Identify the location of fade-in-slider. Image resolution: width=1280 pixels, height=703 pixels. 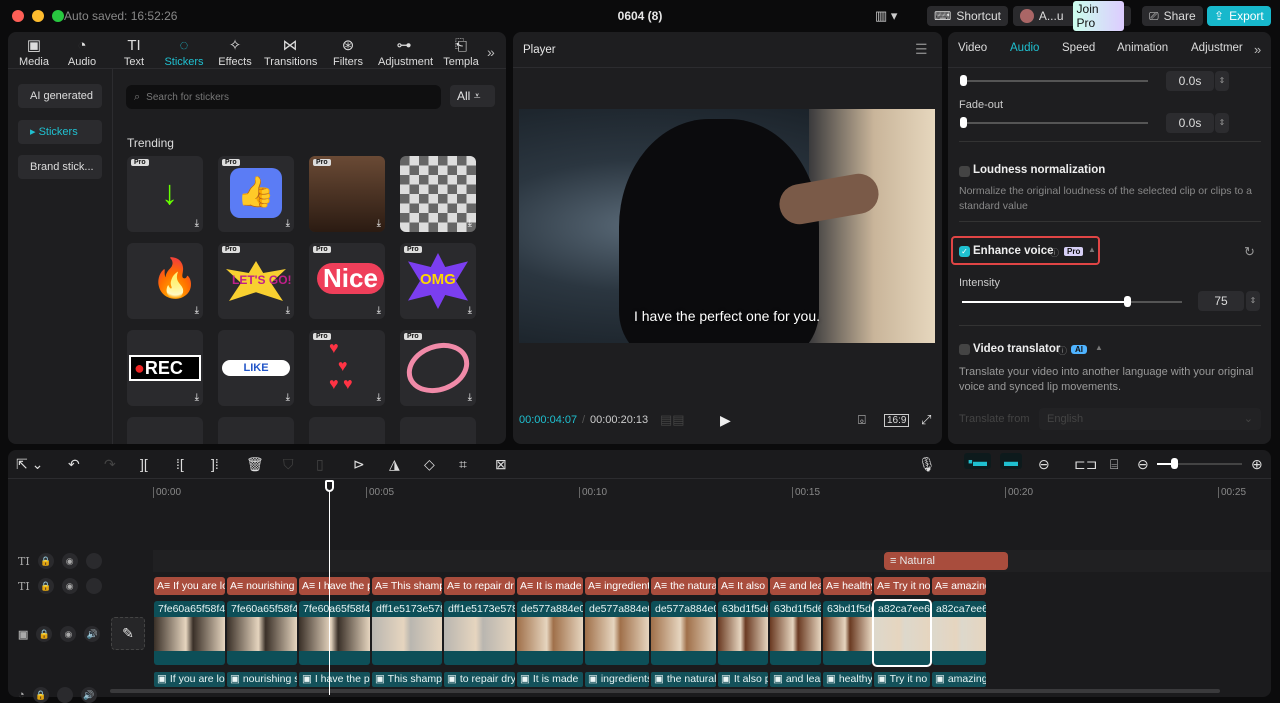
(1054, 80).